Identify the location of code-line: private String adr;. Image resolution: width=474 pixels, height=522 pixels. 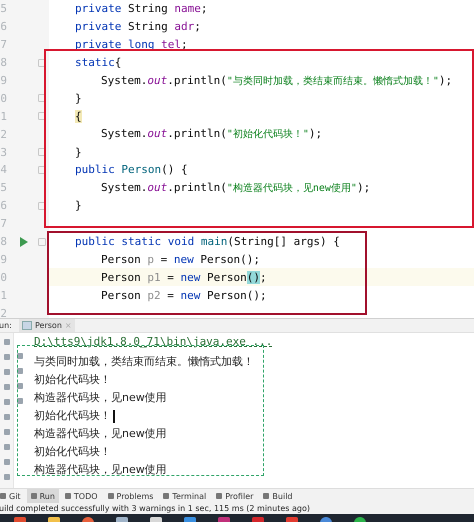
(137, 27).